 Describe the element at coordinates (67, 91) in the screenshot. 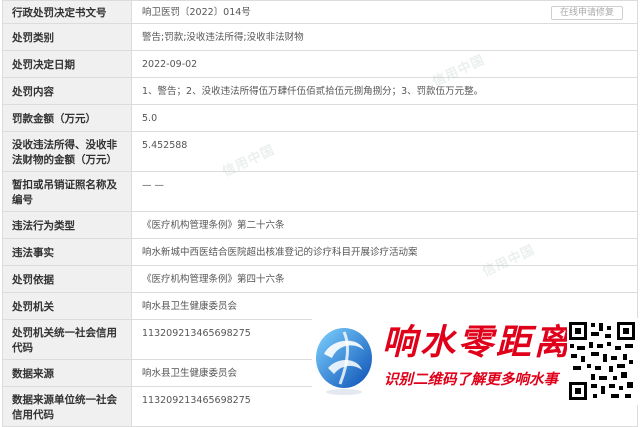

I see `row-label: 处罚内容` at that location.